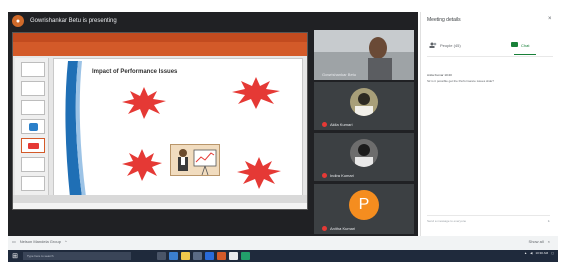 The height and width of the screenshot is (262, 562). What do you see at coordinates (197, 256) in the screenshot?
I see `store-icon` at bounding box center [197, 256].